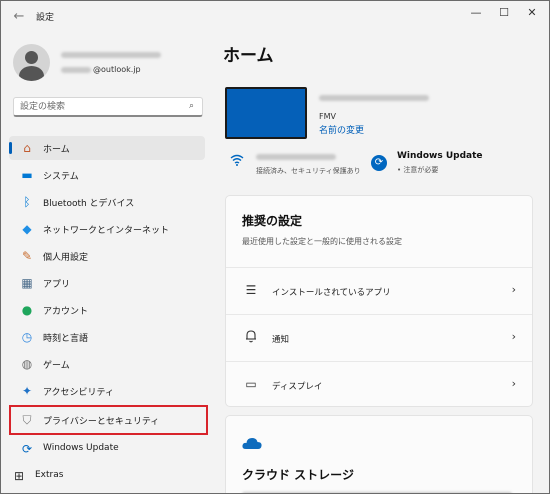  I want to click on sidebar-item-accounts: ● アカウント, so click(107, 310).